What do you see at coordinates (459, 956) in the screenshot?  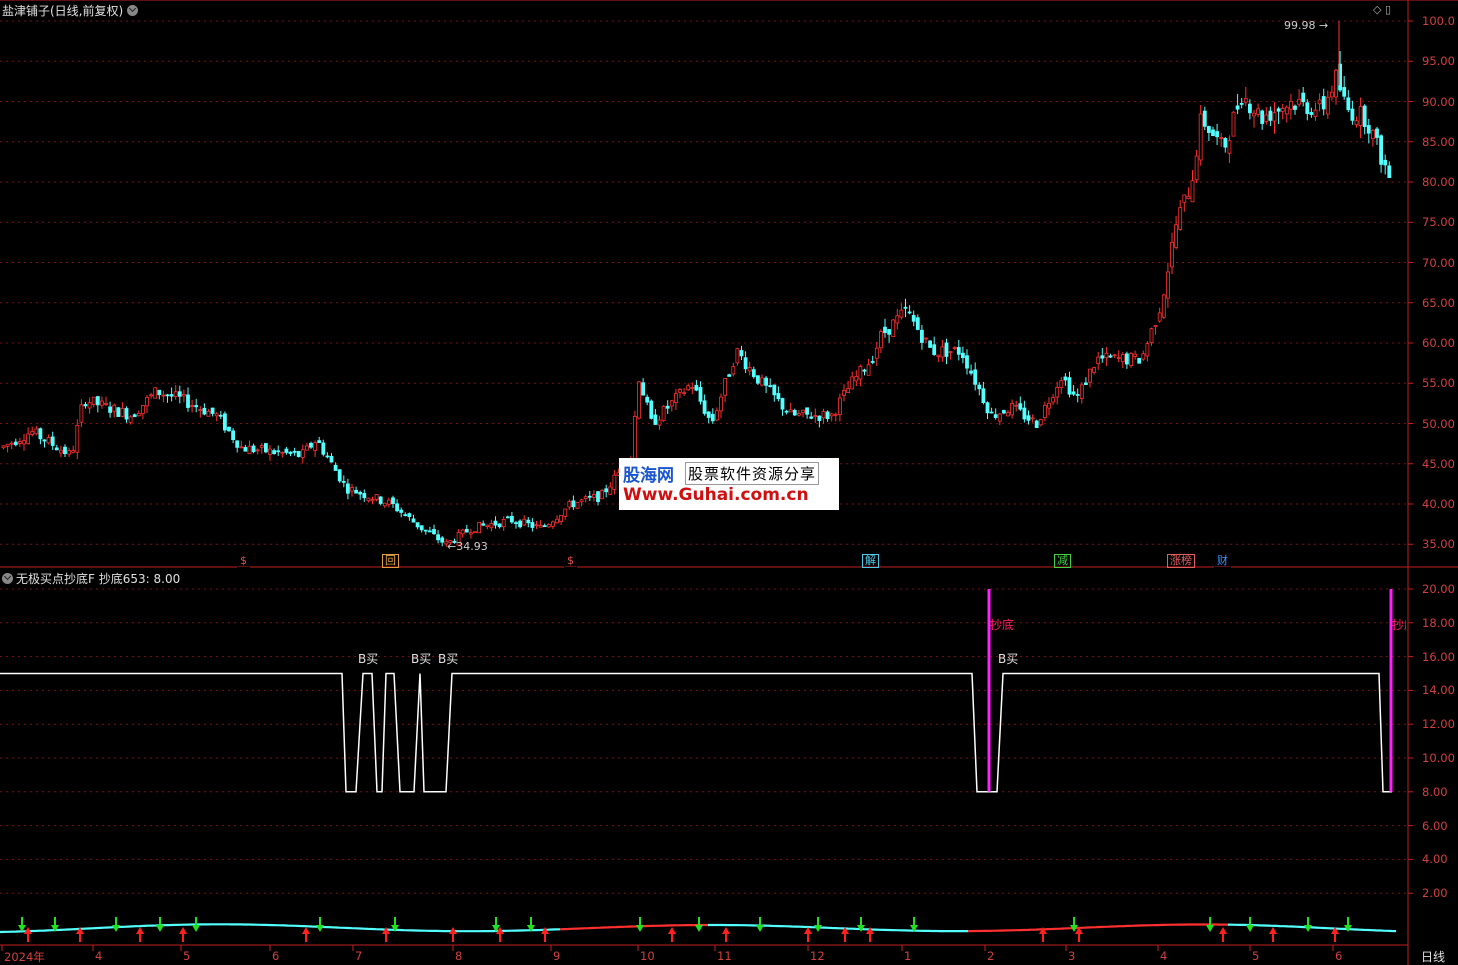 I see `date-tick-label: 8` at bounding box center [459, 956].